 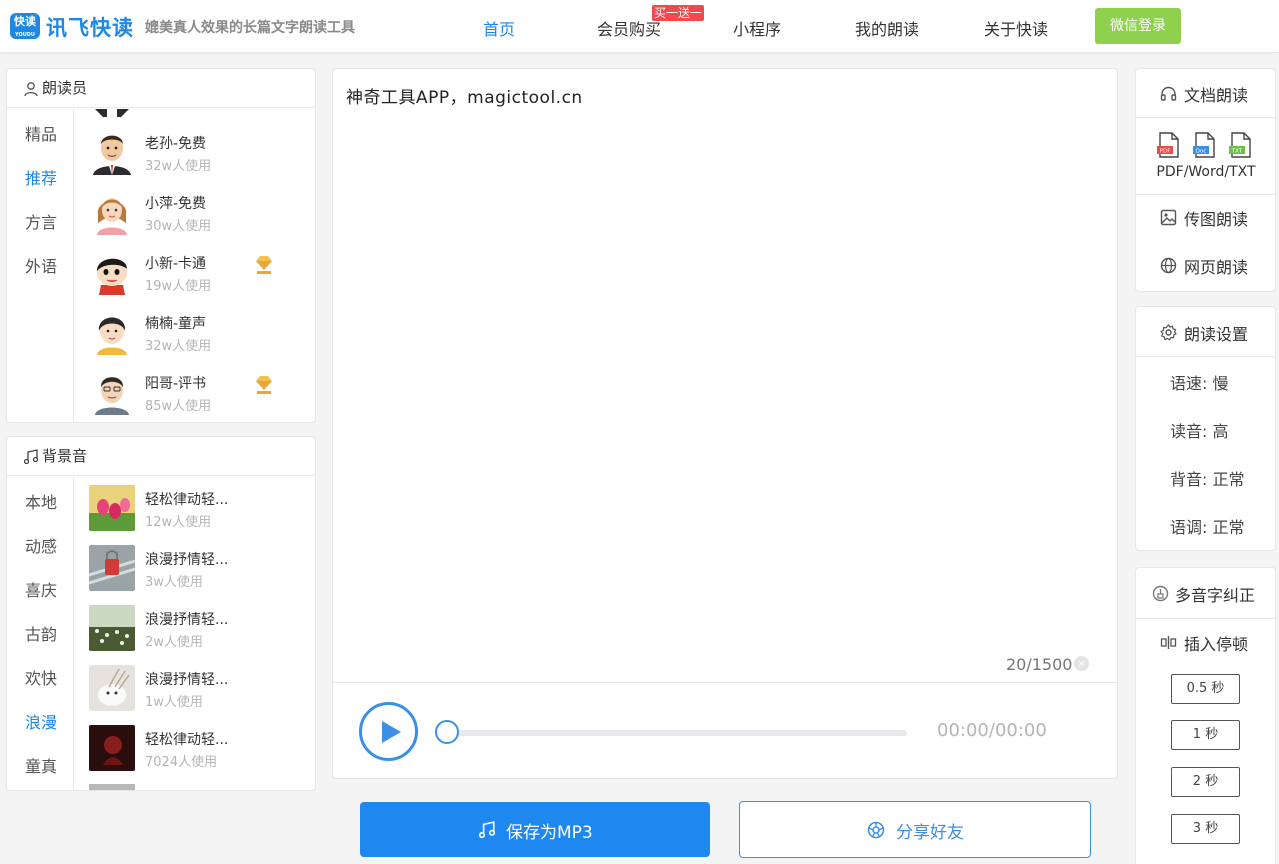 I want to click on bgm-item: 浪漫抒情轻... 3w人使用, so click(x=199, y=573).